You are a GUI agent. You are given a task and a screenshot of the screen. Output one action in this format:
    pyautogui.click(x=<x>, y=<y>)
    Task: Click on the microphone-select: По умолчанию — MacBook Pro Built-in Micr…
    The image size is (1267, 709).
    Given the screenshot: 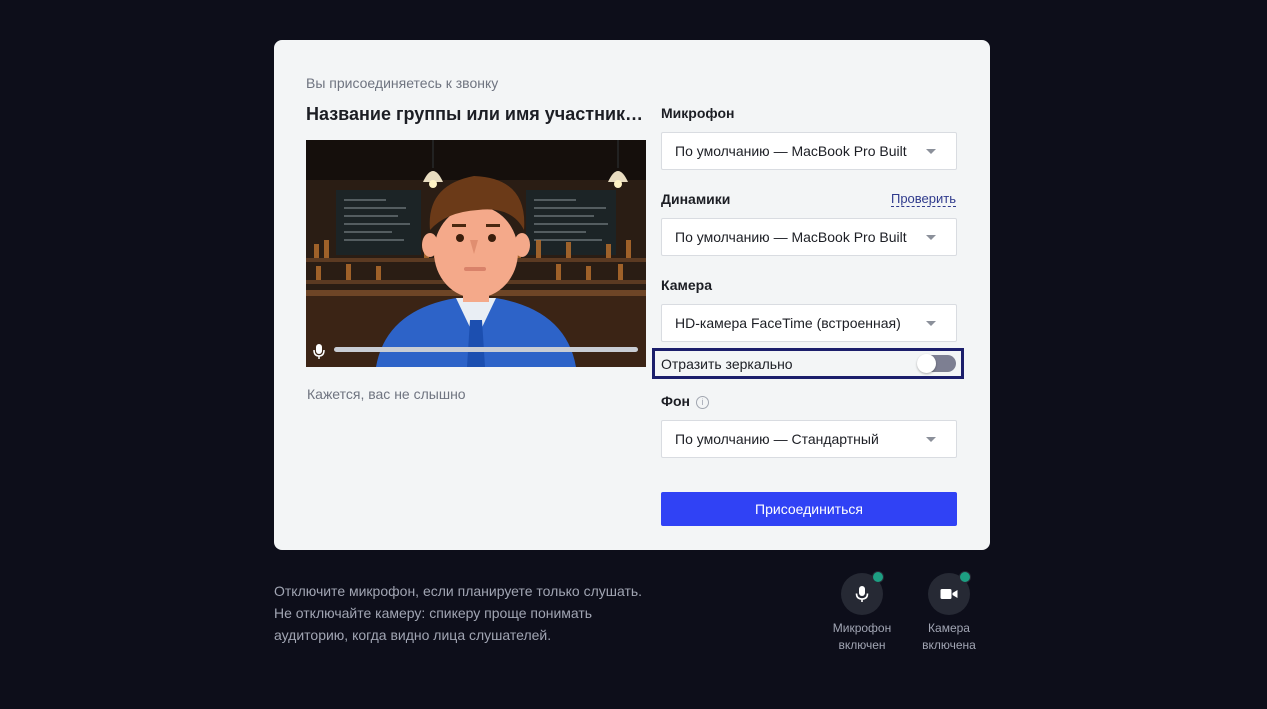 What is the action you would take?
    pyautogui.click(x=809, y=151)
    